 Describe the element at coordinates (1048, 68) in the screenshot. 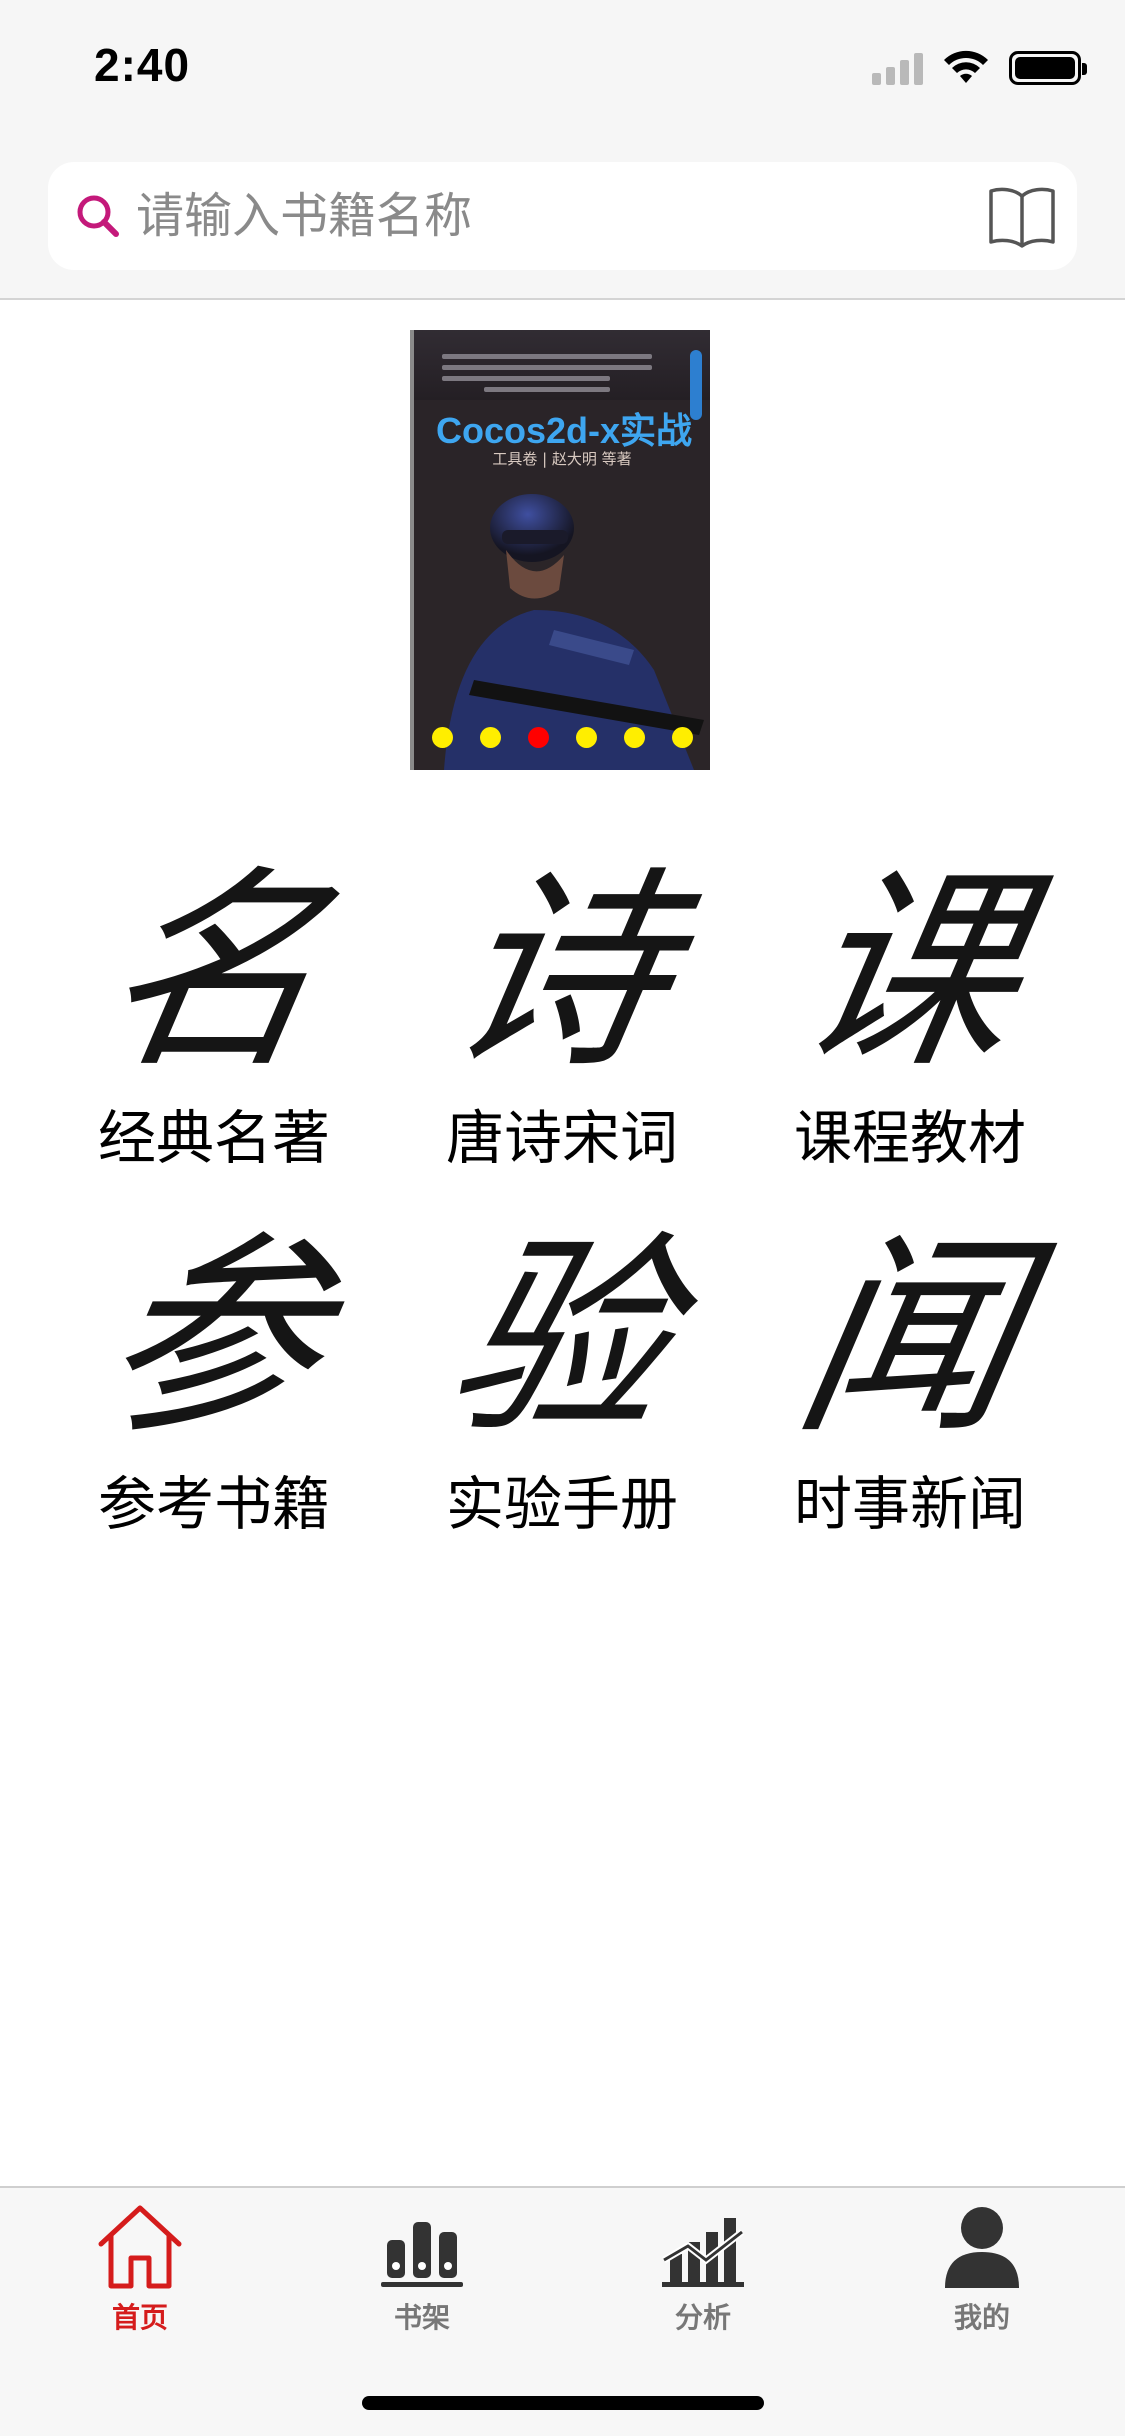

I see `battery-icon` at that location.